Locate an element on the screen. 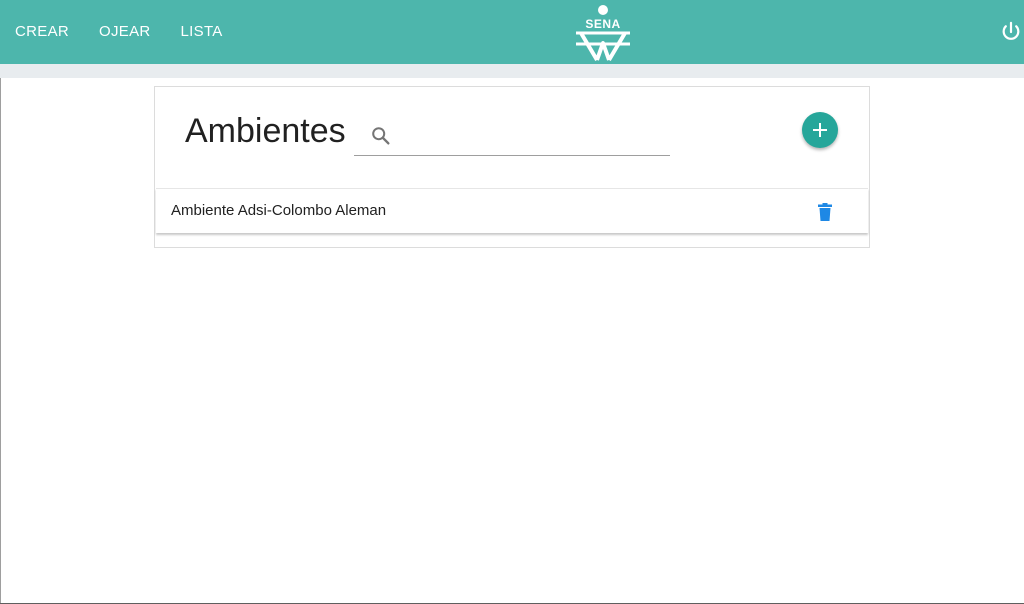 This screenshot has width=1024, height=604. sena-logo-icon: SENA is located at coordinates (603, 32).